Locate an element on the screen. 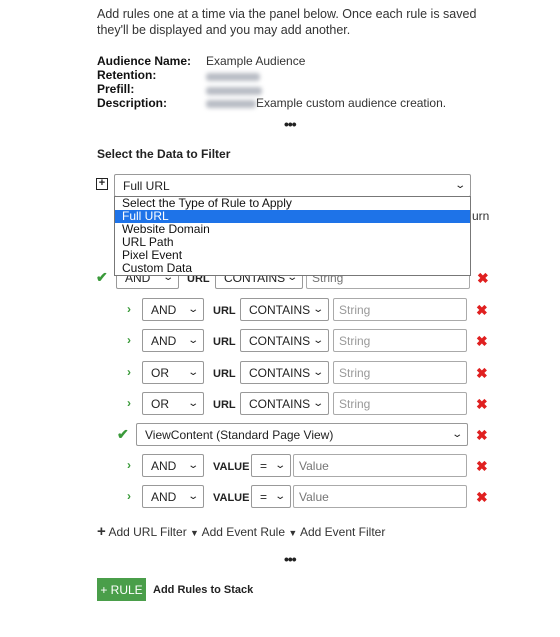 This screenshot has width=560, height=637. rule-type-select: Full URL ⌄ is located at coordinates (292, 185).